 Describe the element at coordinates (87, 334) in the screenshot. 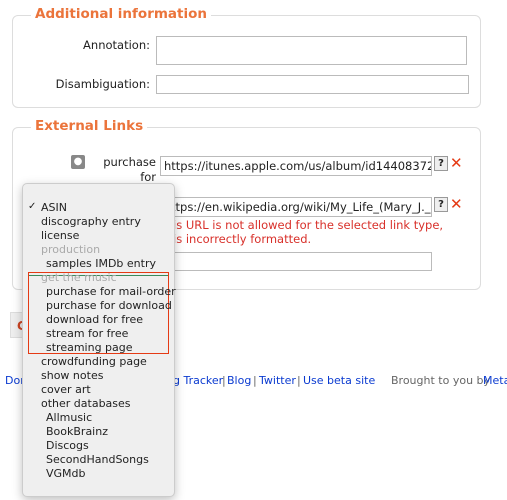

I see `dropdown-option: stream for free` at that location.